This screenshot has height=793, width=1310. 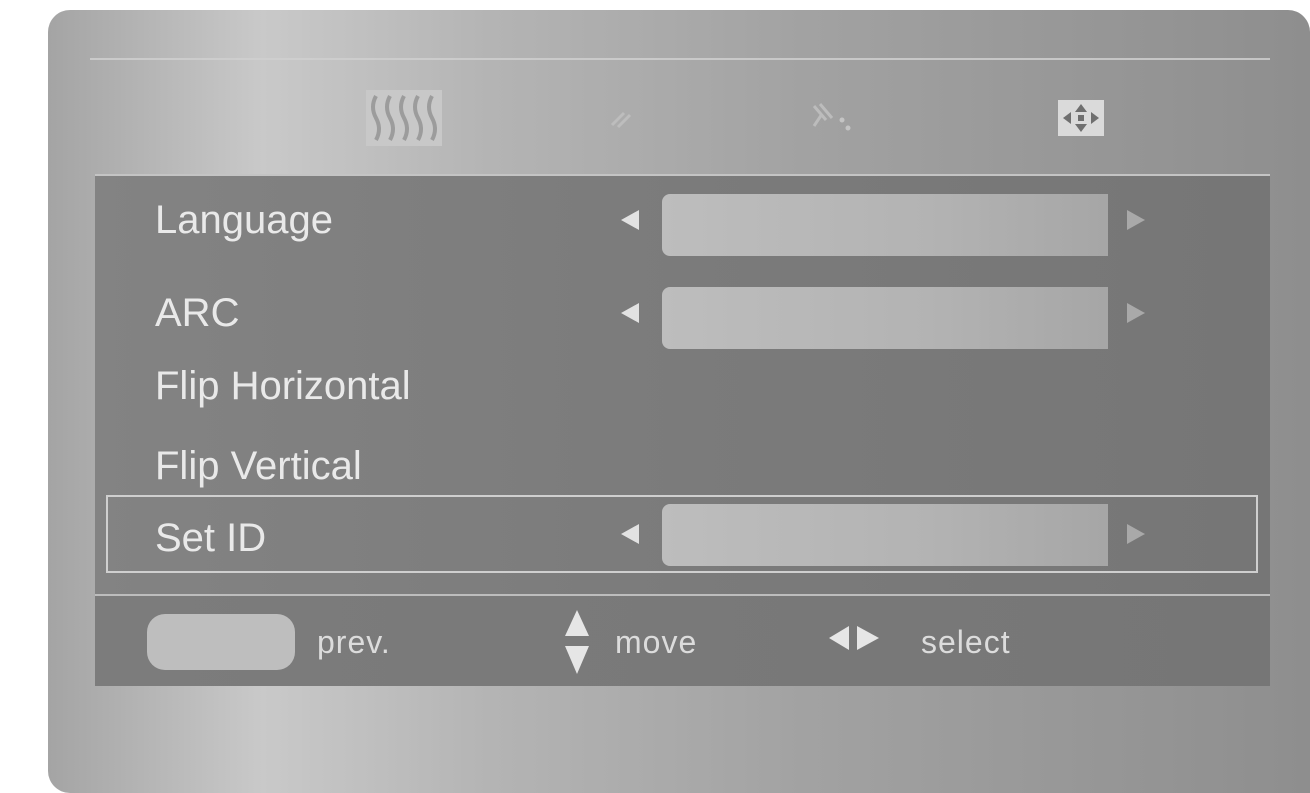 I want to click on menu-item-flip-horizontal: Flip Horizontal, so click(x=682, y=384).